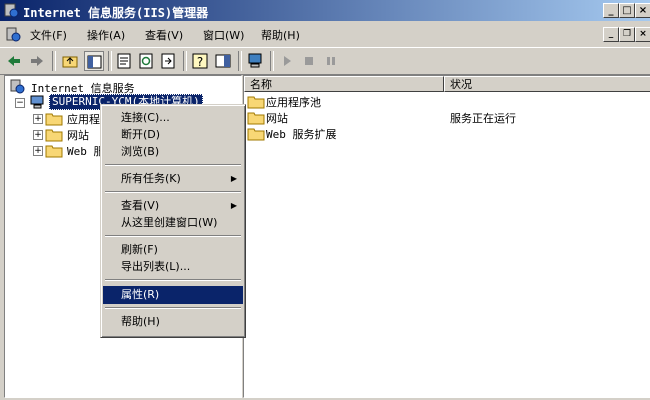 Image resolution: width=650 pixels, height=400 pixels. Describe the element at coordinates (48, 35) in the screenshot. I see `menu-file: 文件(F)` at that location.